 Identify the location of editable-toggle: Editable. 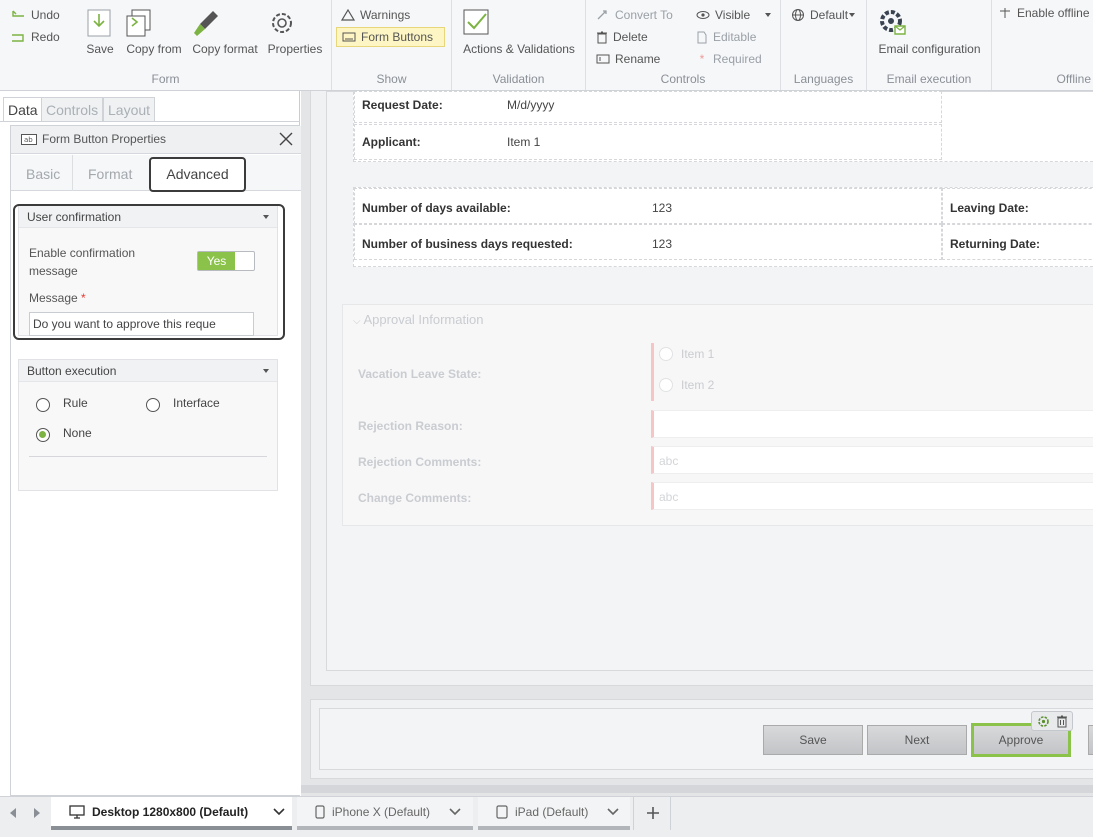
(726, 37).